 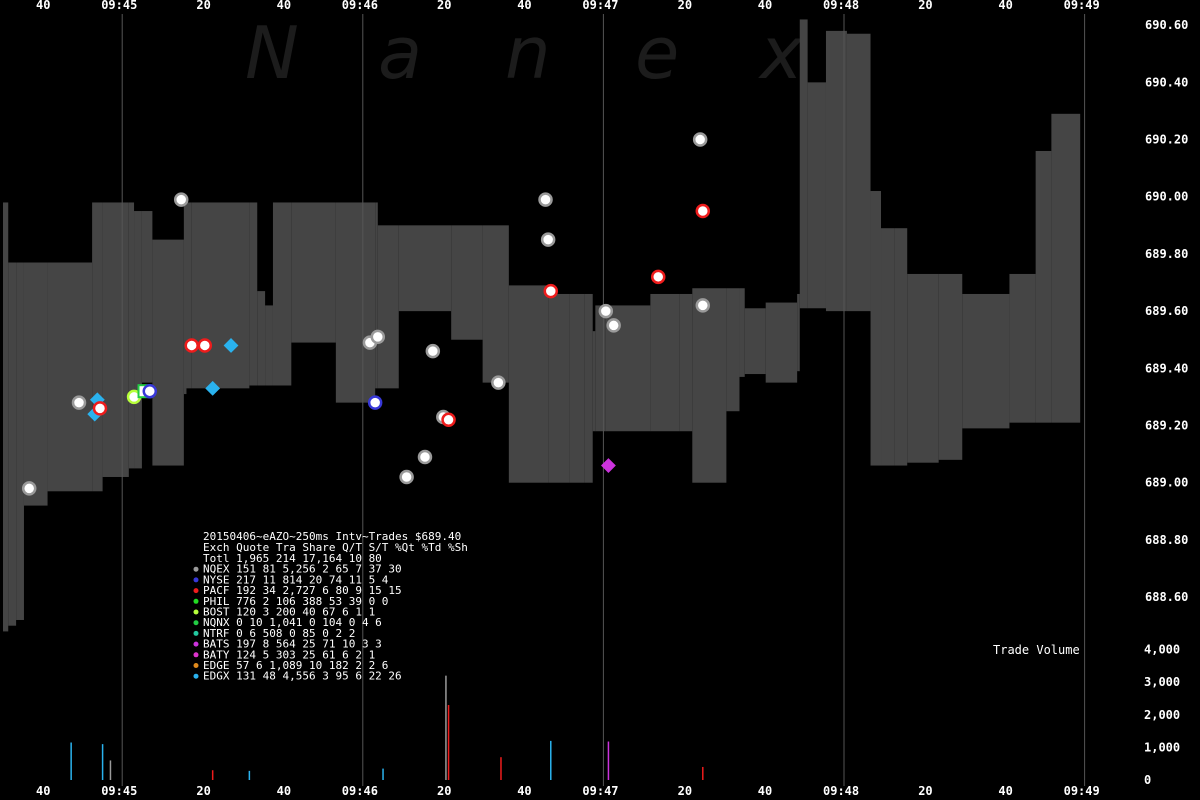 What do you see at coordinates (400, 53) in the screenshot?
I see `watermark-letter: a` at bounding box center [400, 53].